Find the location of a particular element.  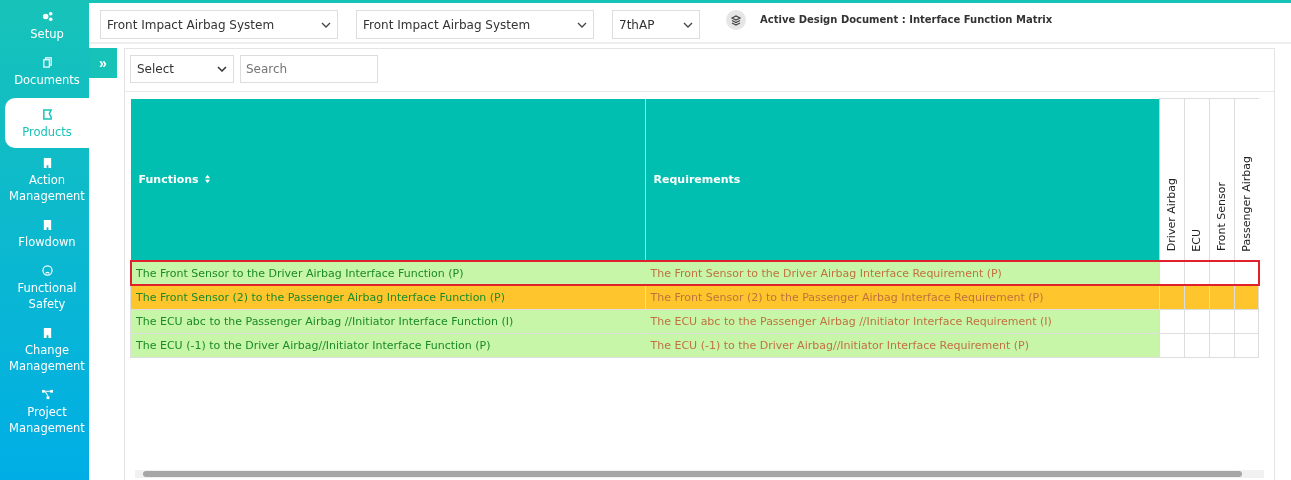

sidebar-item: Action Management is located at coordinates (47, 181).